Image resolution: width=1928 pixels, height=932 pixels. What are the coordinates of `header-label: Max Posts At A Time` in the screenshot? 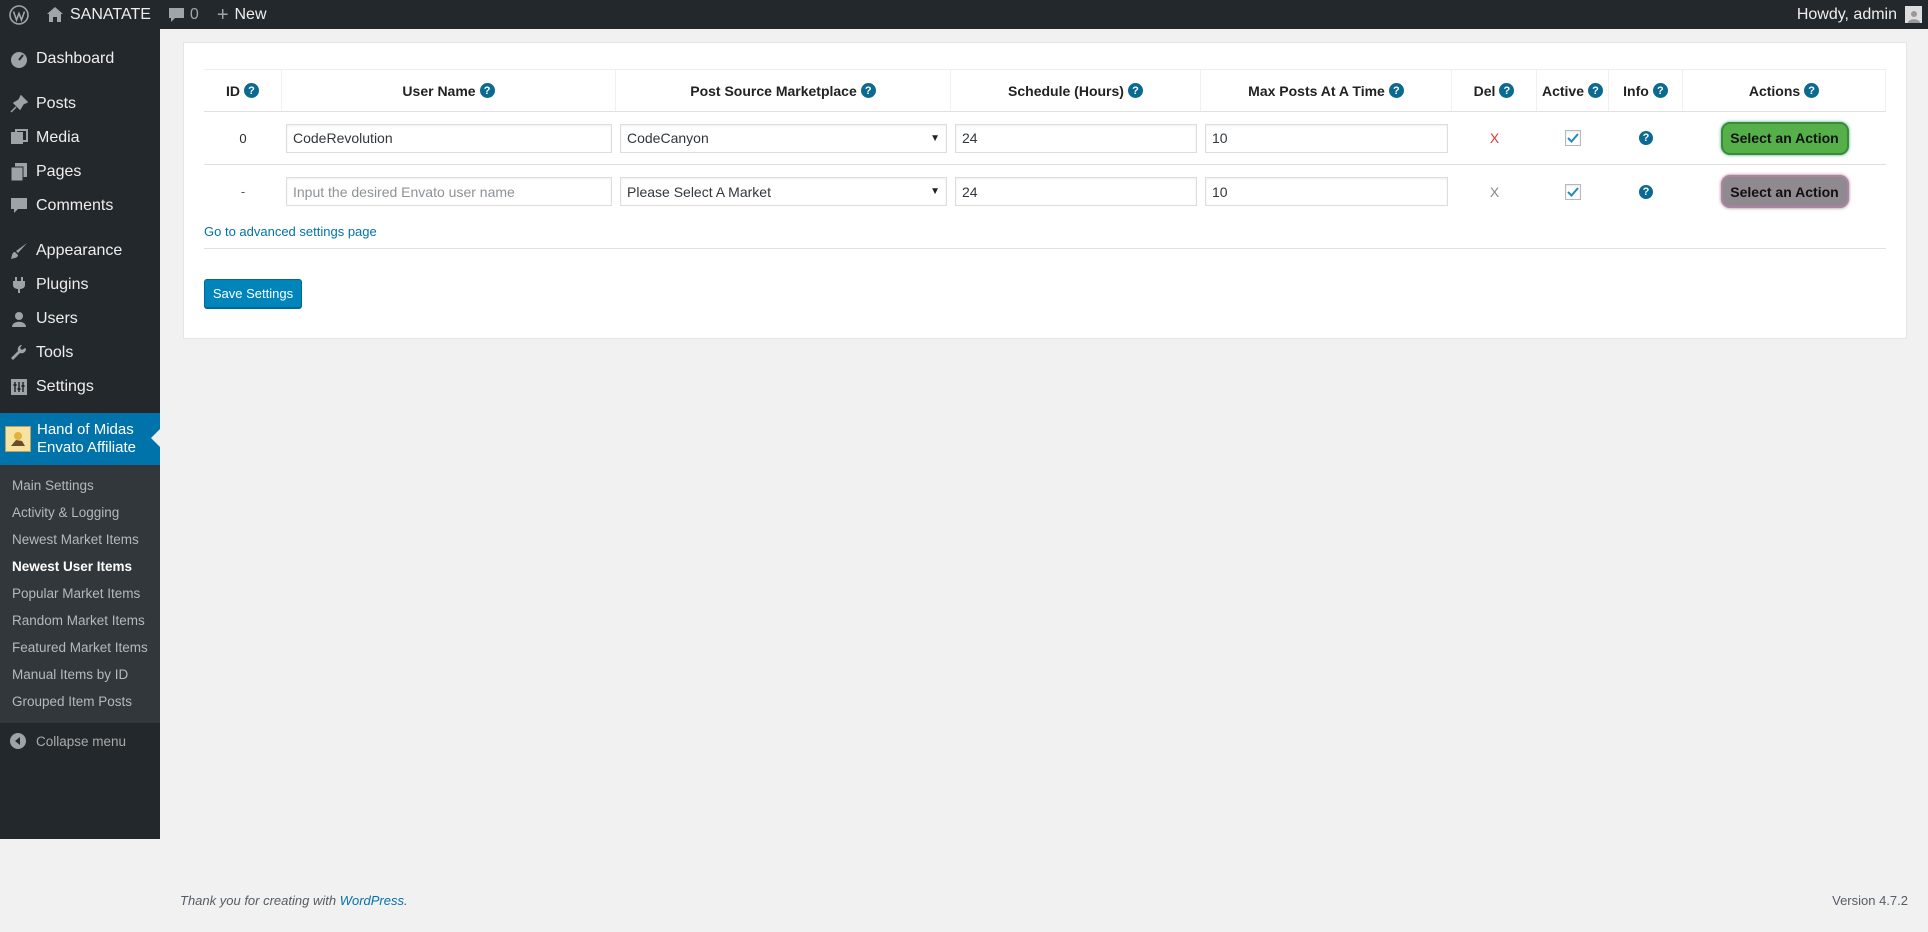 It's located at (1316, 90).